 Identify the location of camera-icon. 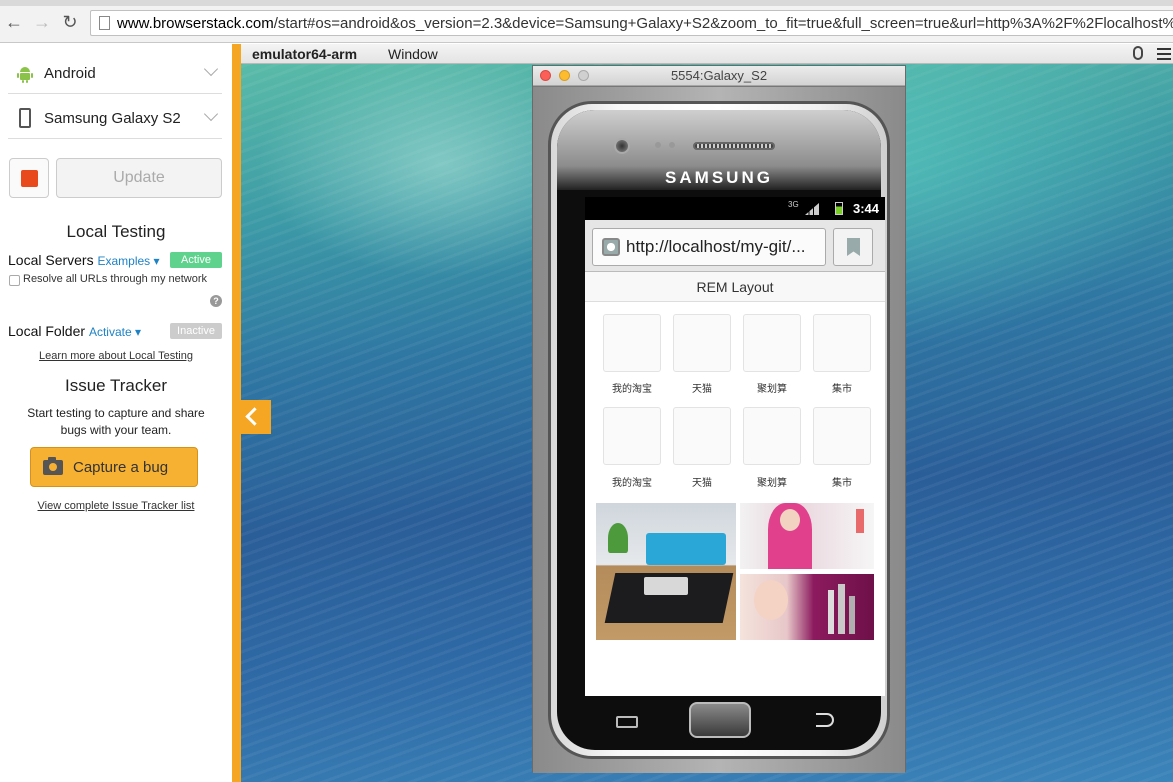
(53, 466).